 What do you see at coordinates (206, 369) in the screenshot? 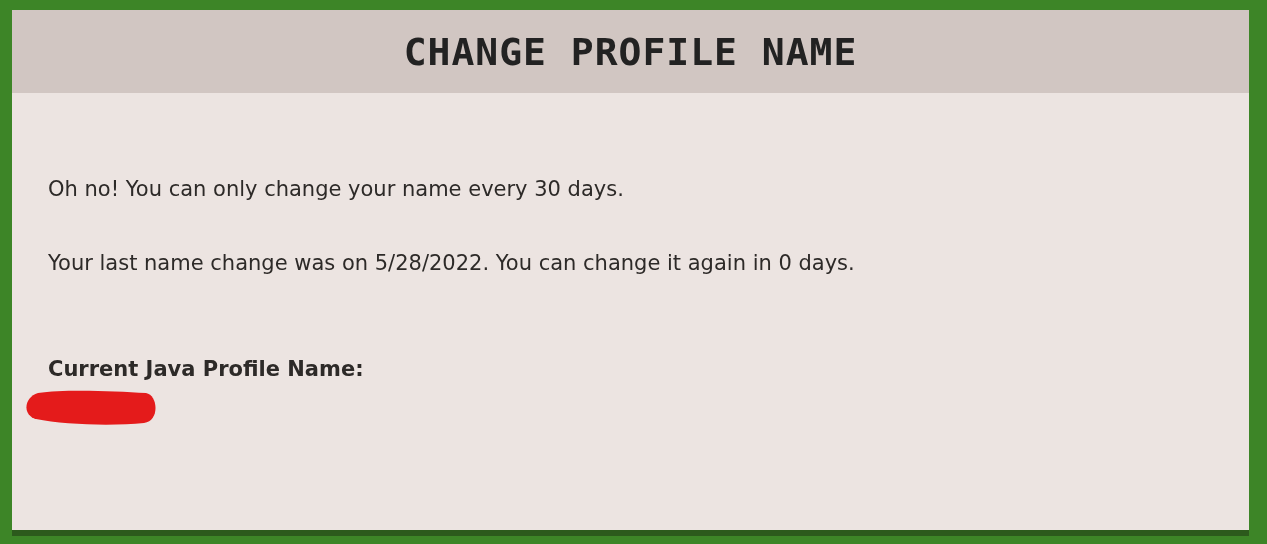
I see `field-label: Current Java Profile Name:` at bounding box center [206, 369].